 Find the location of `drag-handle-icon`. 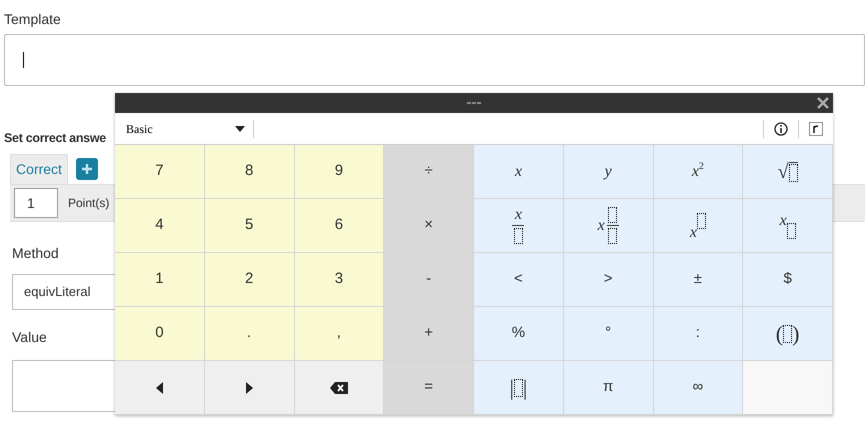

drag-handle-icon is located at coordinates (474, 103).